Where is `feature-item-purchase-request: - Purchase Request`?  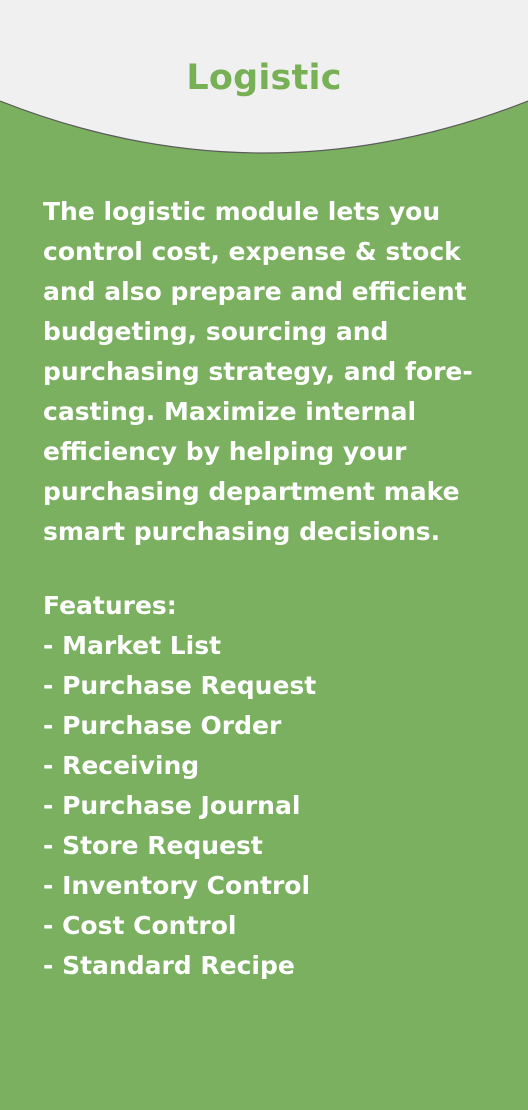 feature-item-purchase-request: - Purchase Request is located at coordinates (180, 685).